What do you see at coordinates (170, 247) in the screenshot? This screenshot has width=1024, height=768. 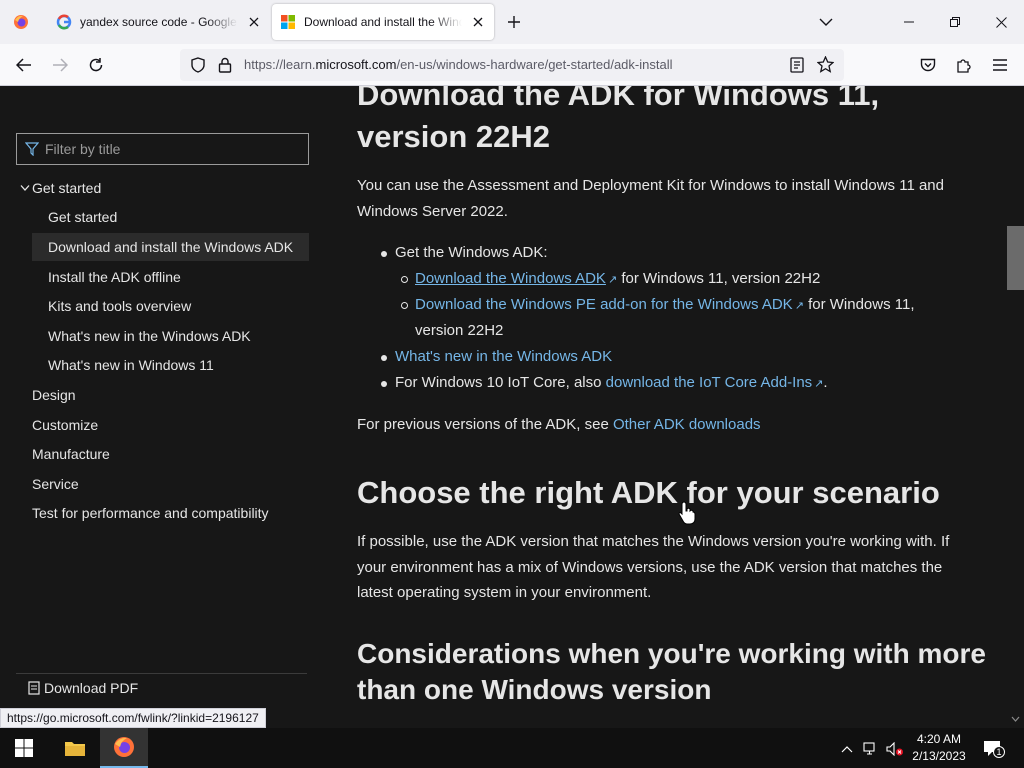 I see `toc-item-download-install-adk: Download and install the Windows ADK` at bounding box center [170, 247].